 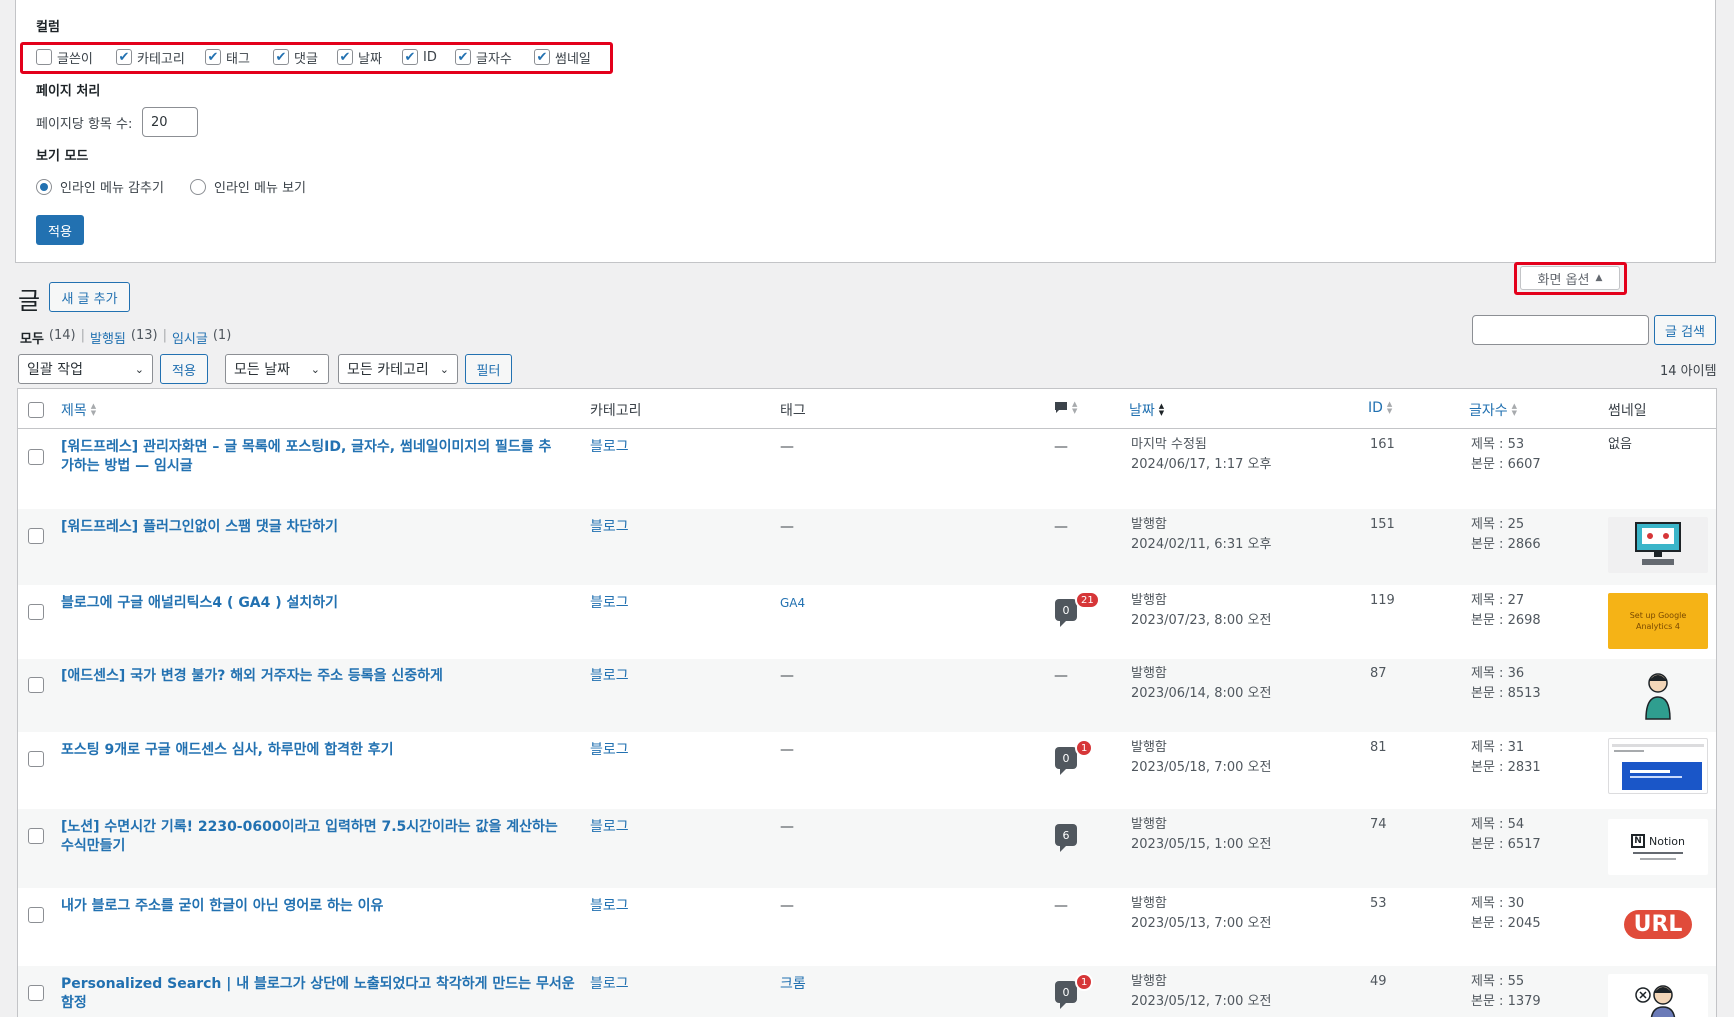 What do you see at coordinates (170, 122) in the screenshot?
I see `per-page-input: 20` at bounding box center [170, 122].